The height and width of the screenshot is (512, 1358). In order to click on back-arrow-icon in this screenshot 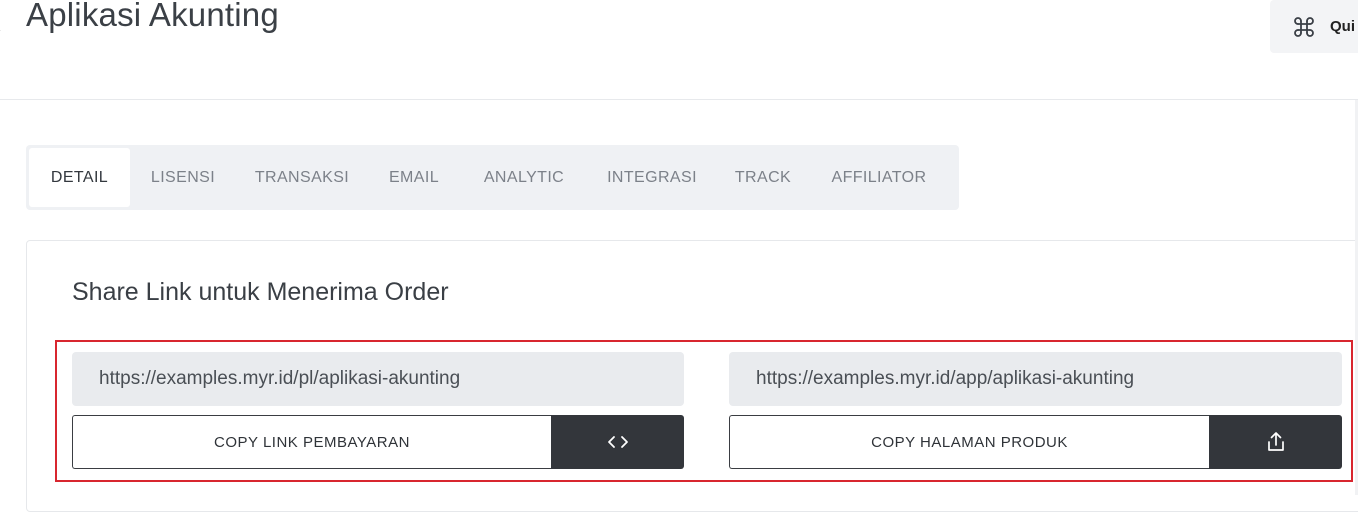, I will do `click(3, 35)`.